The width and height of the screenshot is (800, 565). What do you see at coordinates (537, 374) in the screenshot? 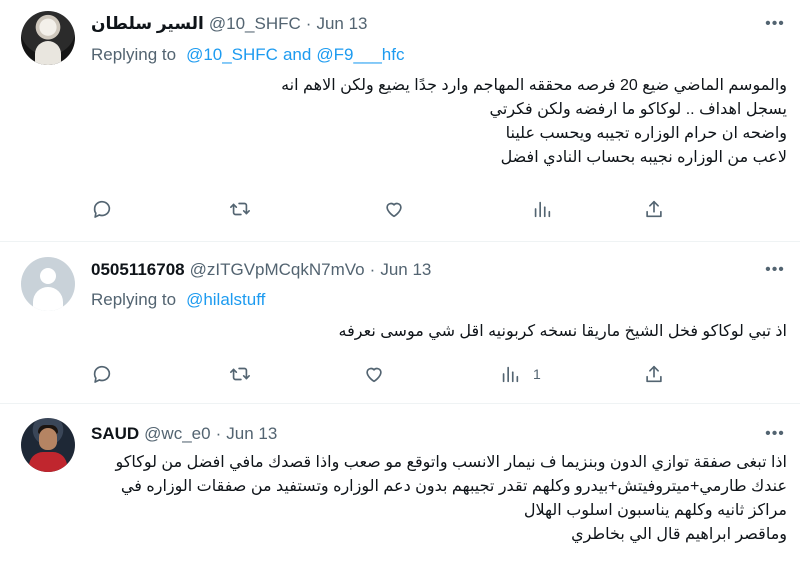
I see `views-count: 1` at bounding box center [537, 374].